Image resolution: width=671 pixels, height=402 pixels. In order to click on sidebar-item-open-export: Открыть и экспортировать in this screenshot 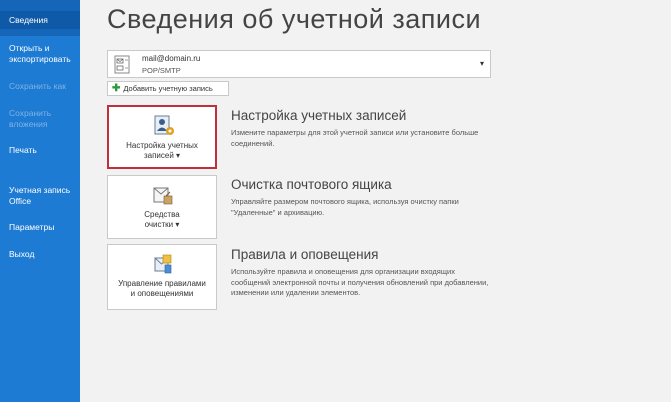, I will do `click(40, 54)`.